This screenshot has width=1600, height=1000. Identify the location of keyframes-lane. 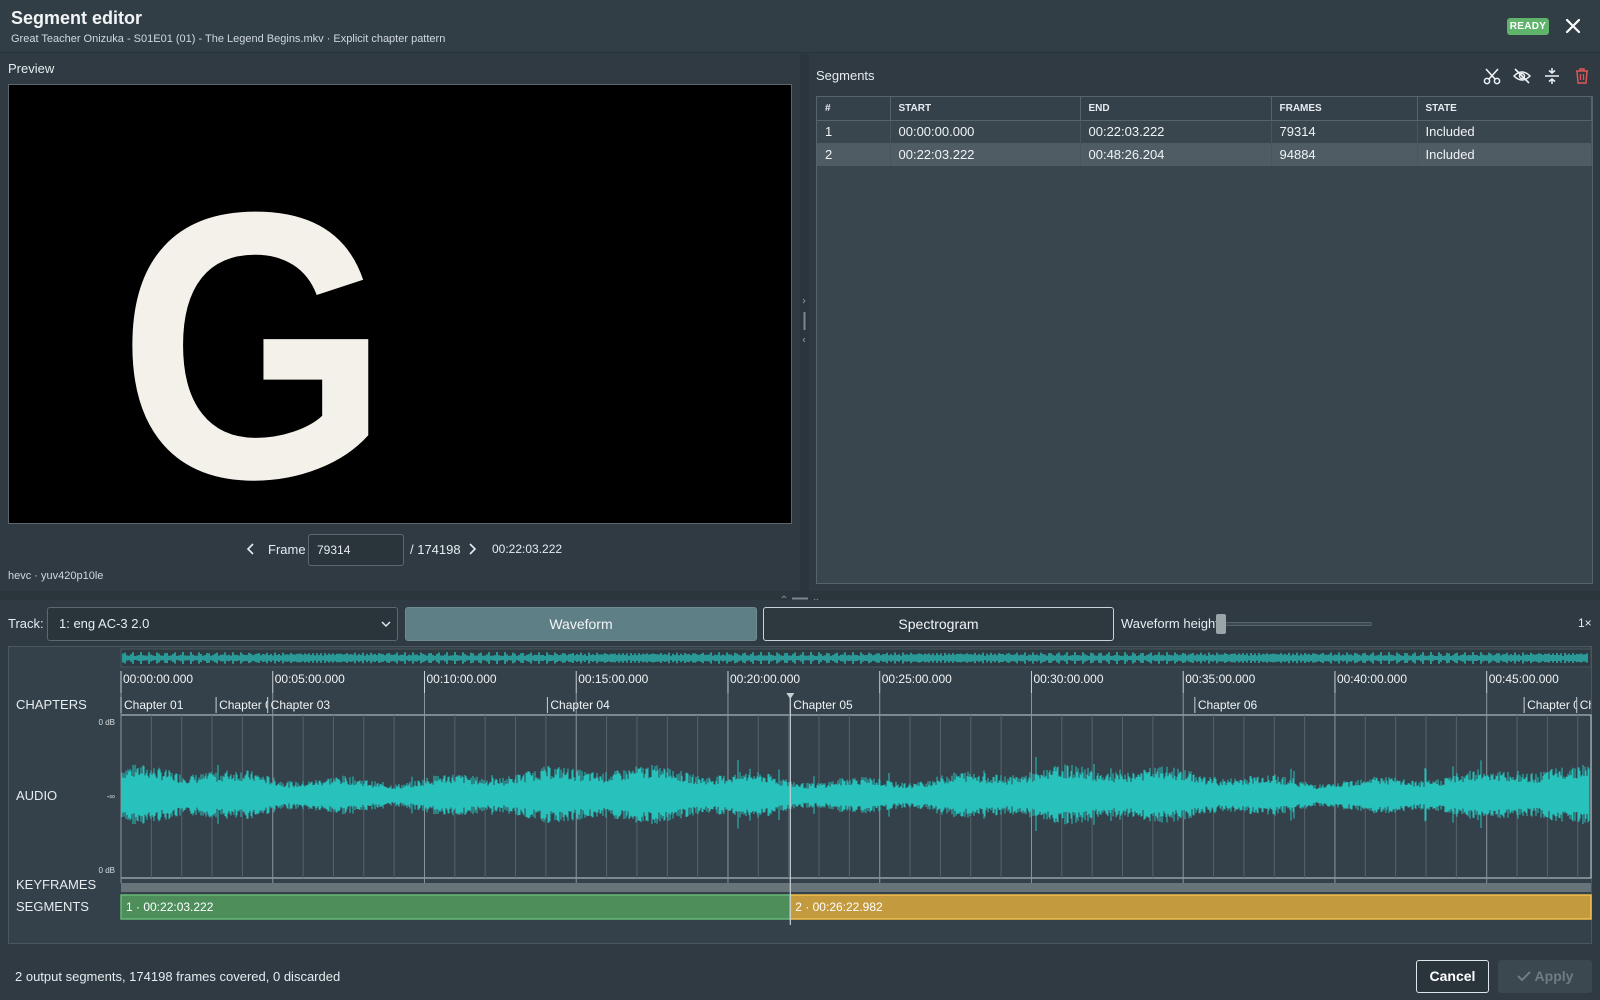
(856, 887).